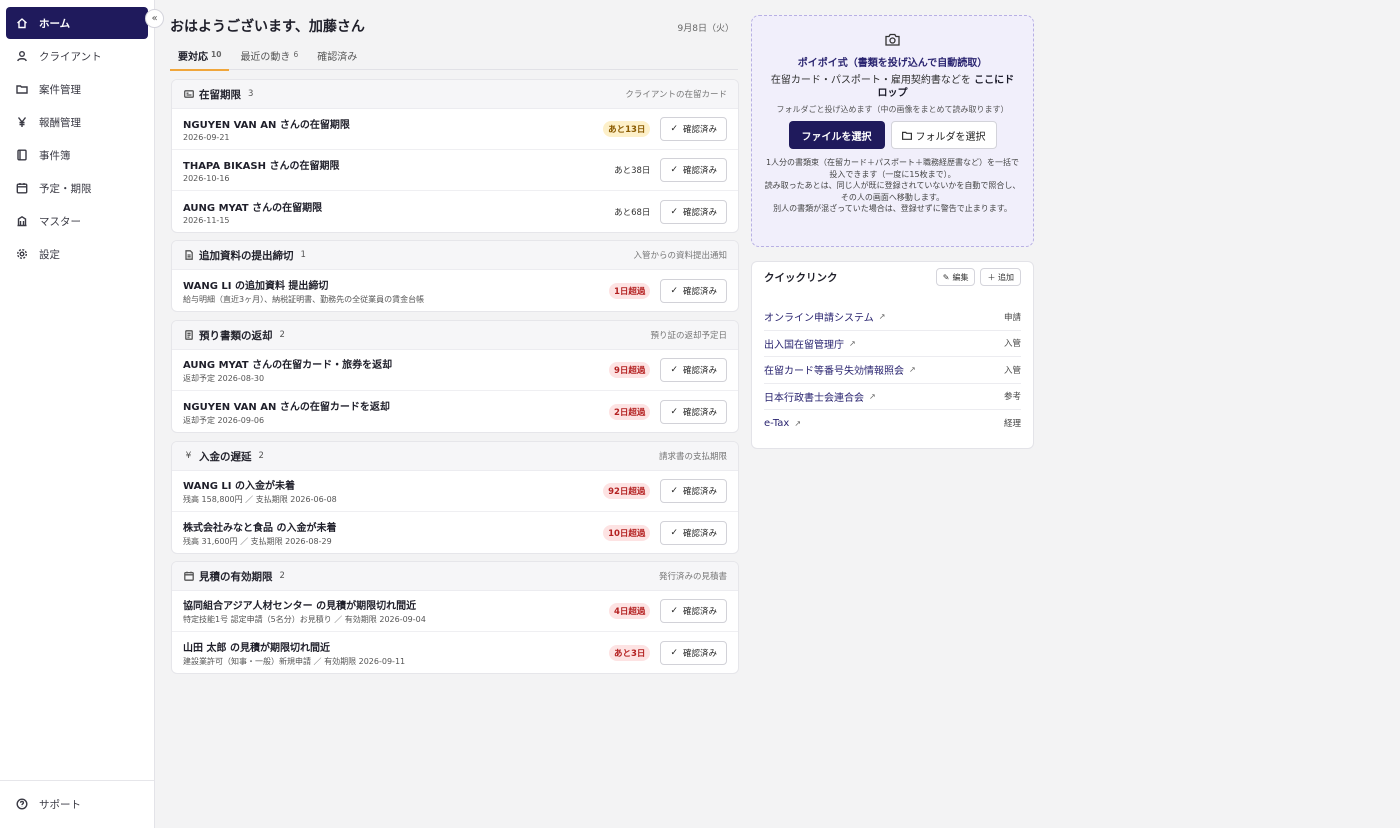 The image size is (1400, 828). Describe the element at coordinates (22, 221) in the screenshot. I see `database-icon` at that location.